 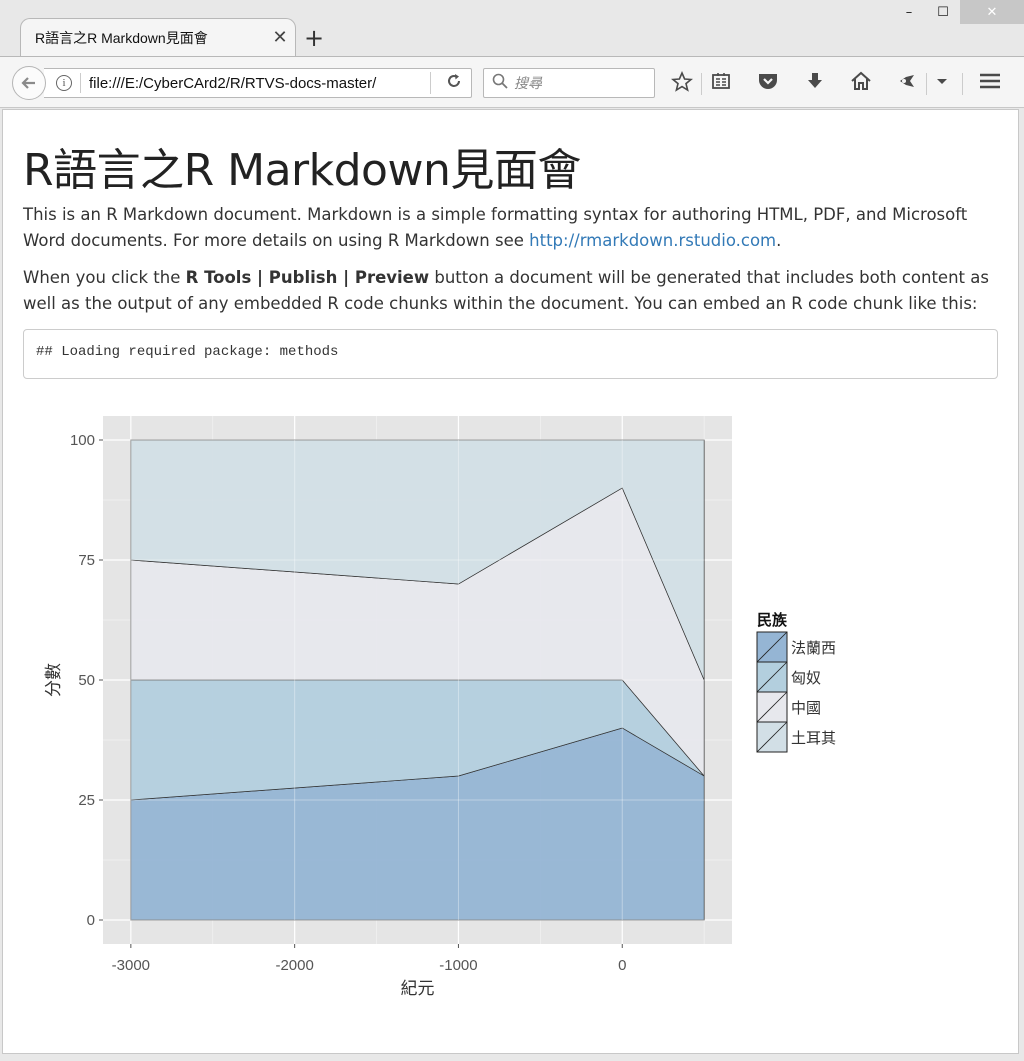 What do you see at coordinates (942, 83) in the screenshot?
I see `dropdown-icon` at bounding box center [942, 83].